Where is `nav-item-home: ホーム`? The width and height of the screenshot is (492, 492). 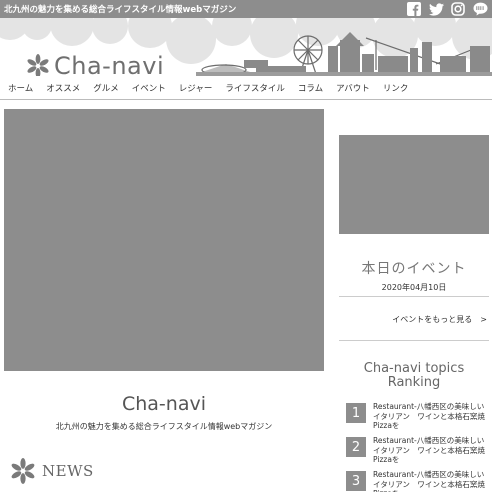 nav-item-home: ホーム is located at coordinates (20, 88).